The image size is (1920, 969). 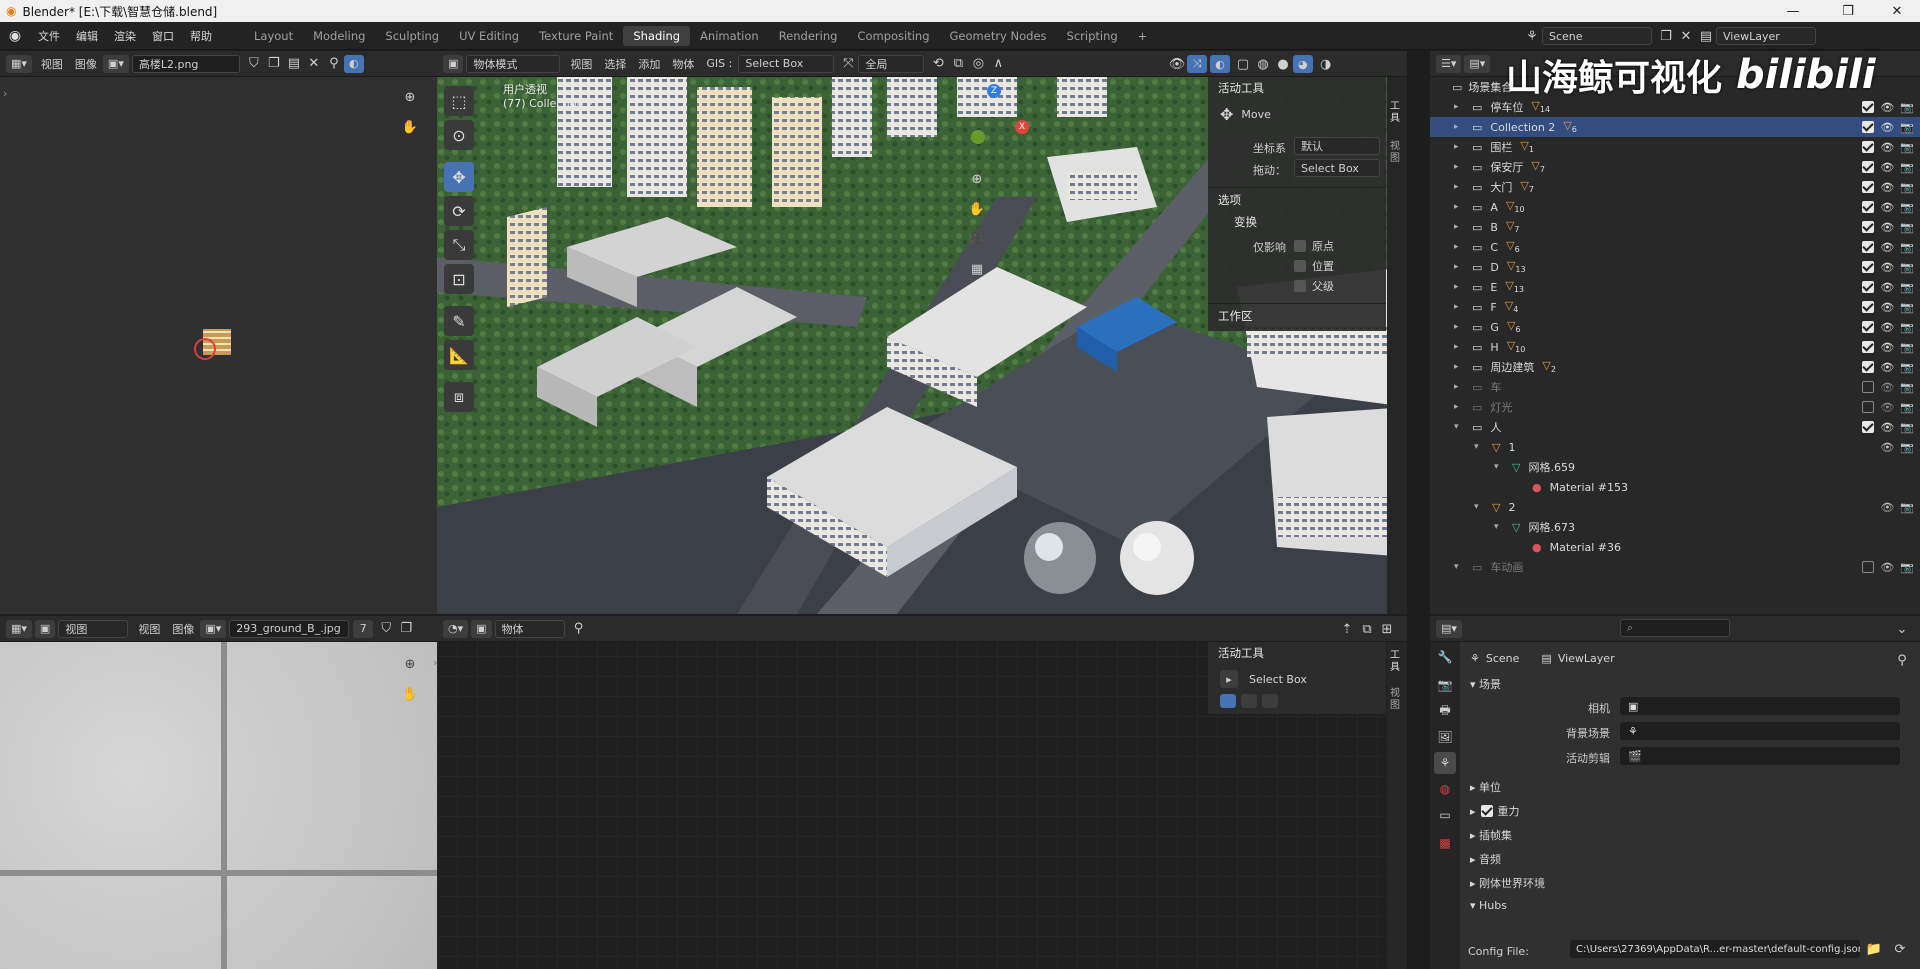 What do you see at coordinates (1760, 731) in the screenshot?
I see `background-scene-field: ⚘` at bounding box center [1760, 731].